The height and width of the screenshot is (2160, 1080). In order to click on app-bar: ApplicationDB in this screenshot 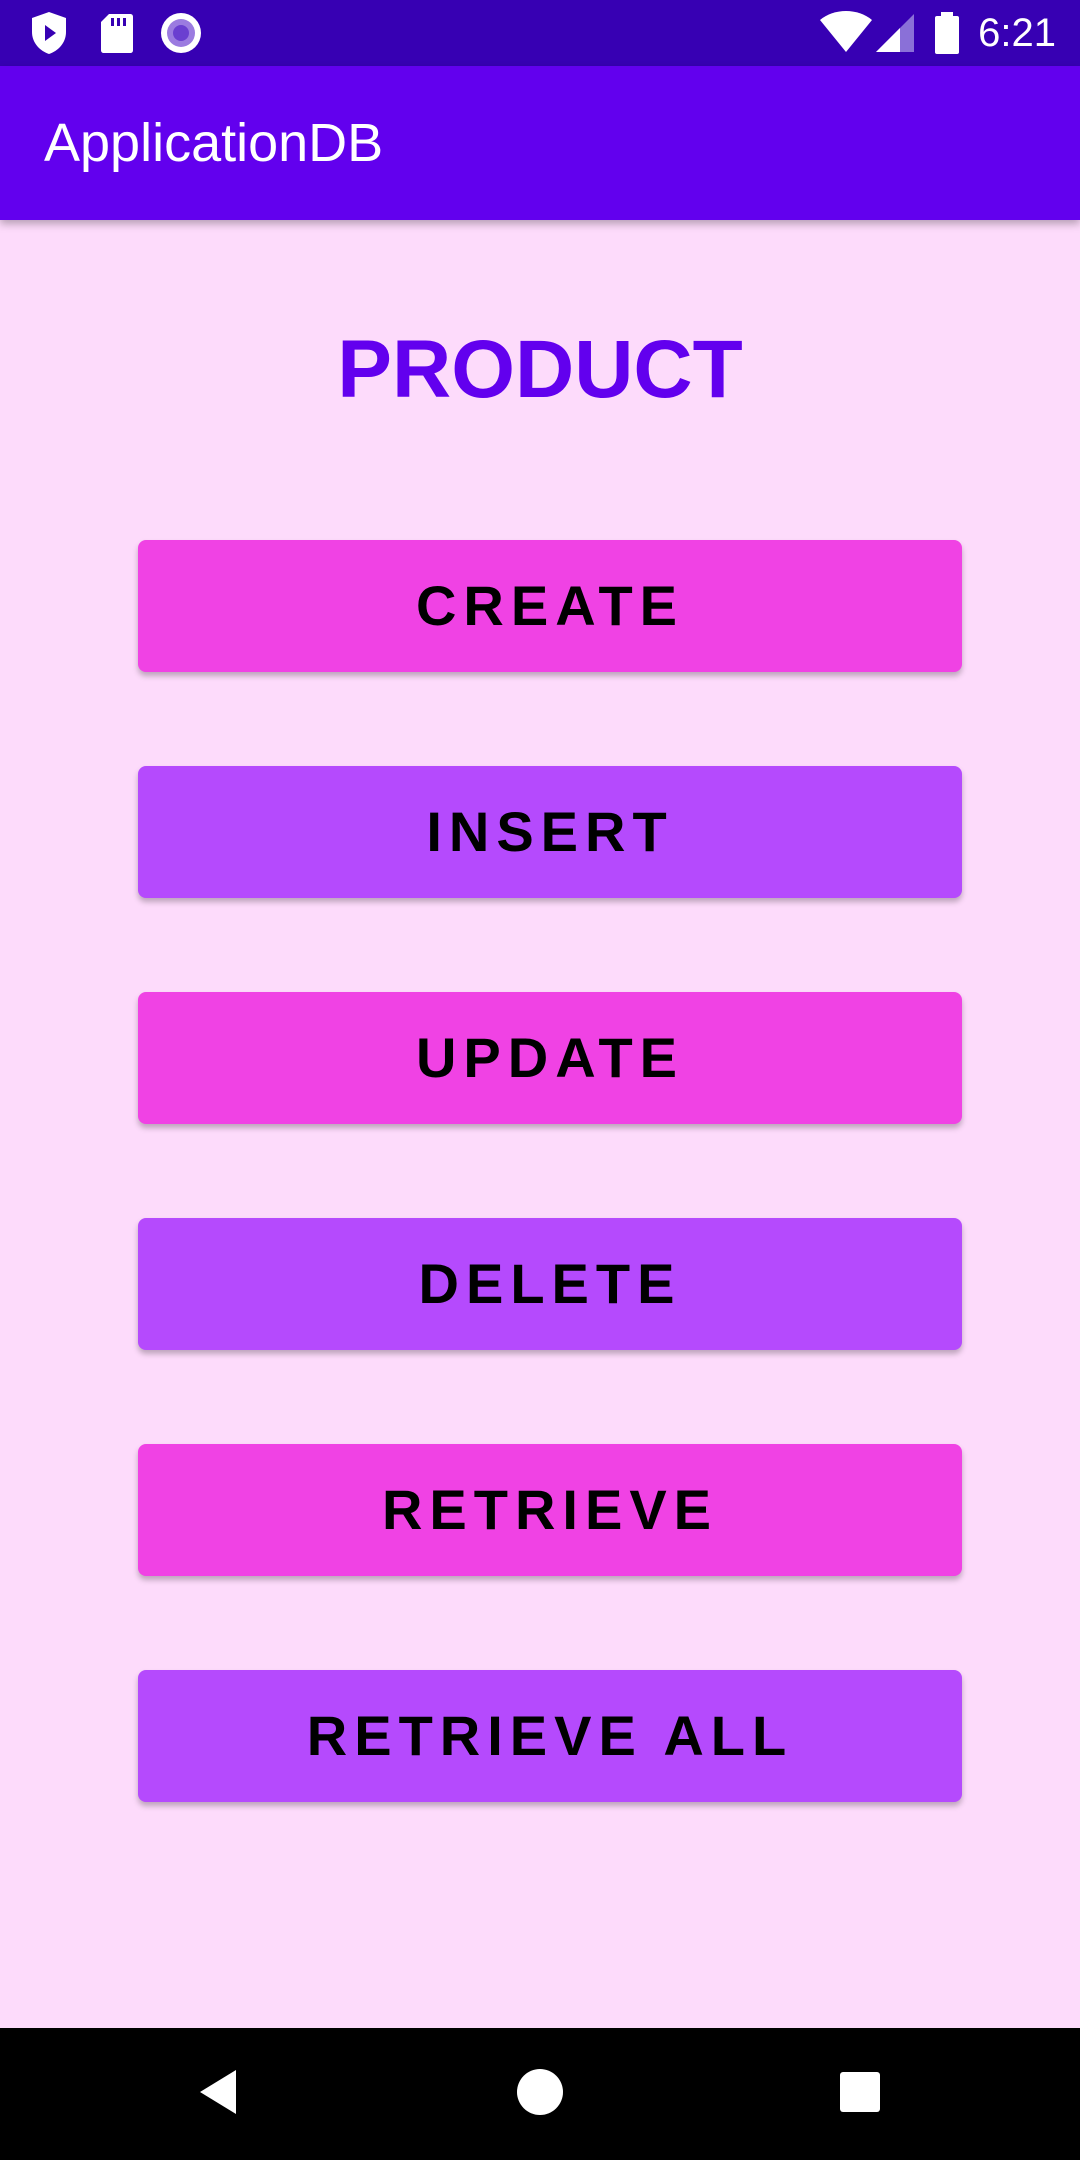, I will do `click(540, 143)`.